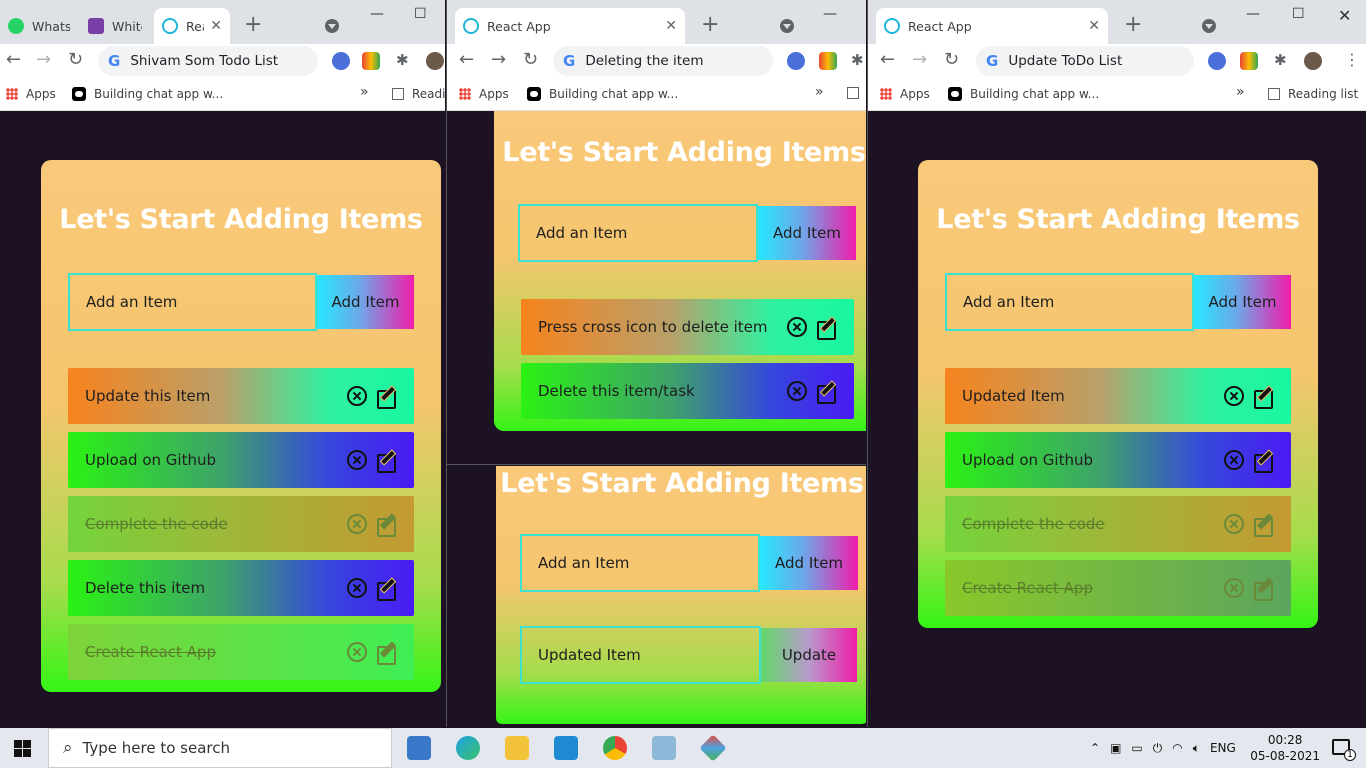 The width and height of the screenshot is (1366, 768). Describe the element at coordinates (192, 26) in the screenshot. I see `tab-react-app: Rea ✕` at that location.